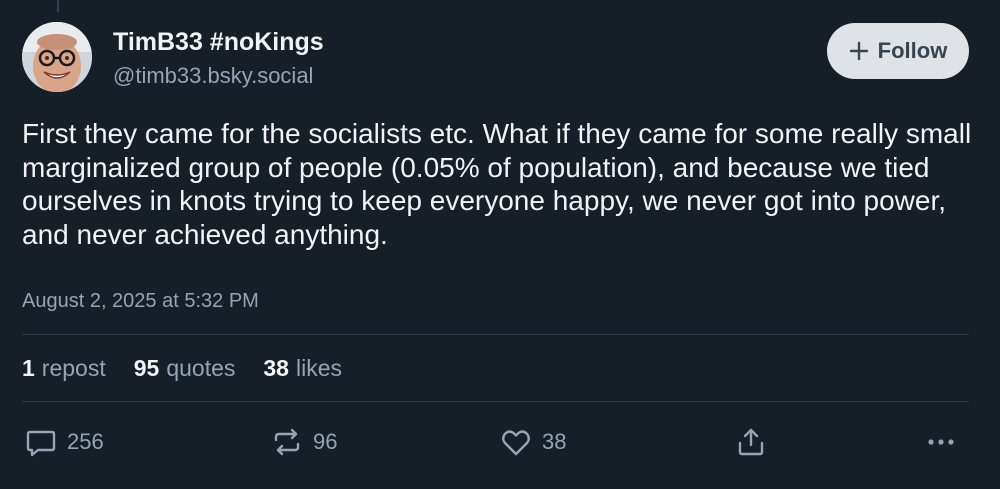  I want to click on divider-bottom, so click(495, 401).